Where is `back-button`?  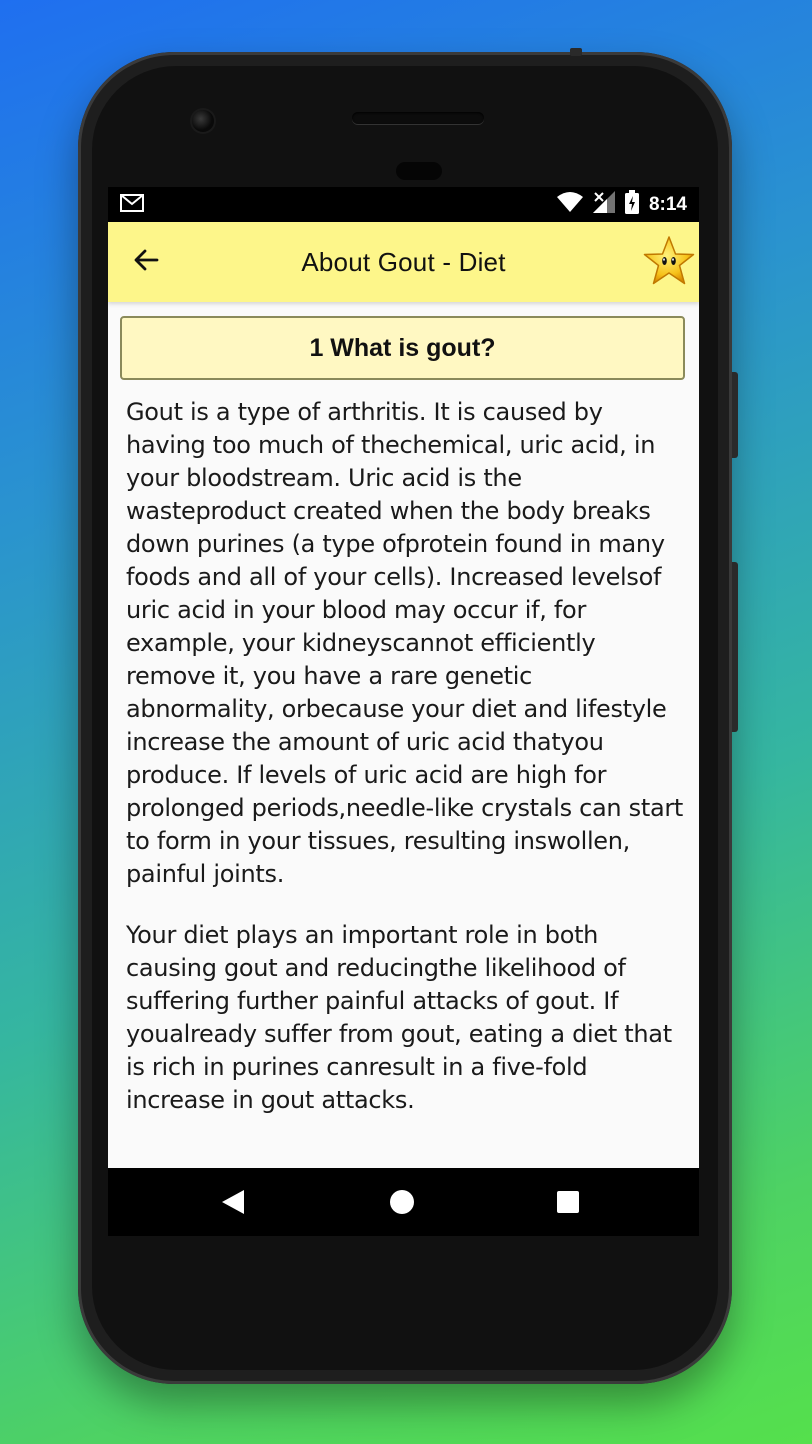 back-button is located at coordinates (146, 262).